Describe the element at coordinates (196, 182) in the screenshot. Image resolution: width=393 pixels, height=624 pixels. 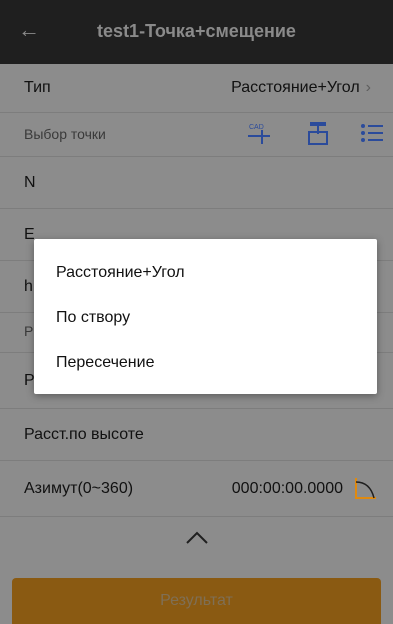
I see `n-row: N` at that location.